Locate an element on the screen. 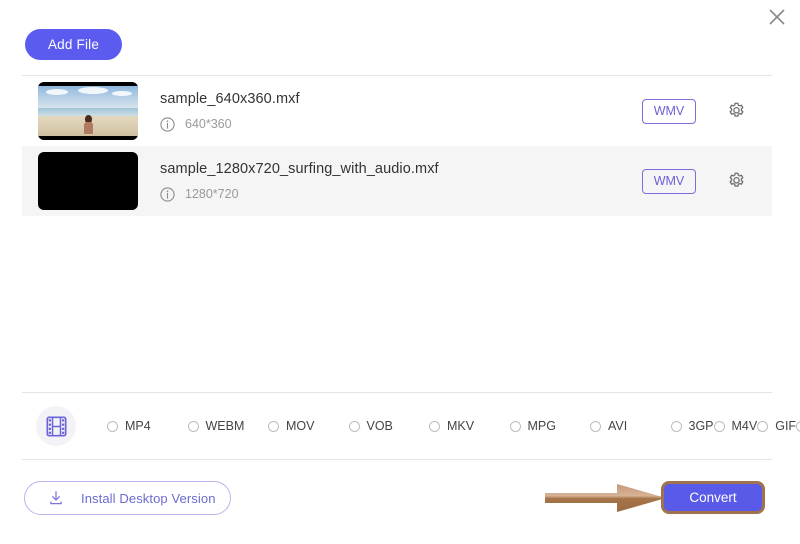  format-option-mp4: MP4 is located at coordinates (147, 426).